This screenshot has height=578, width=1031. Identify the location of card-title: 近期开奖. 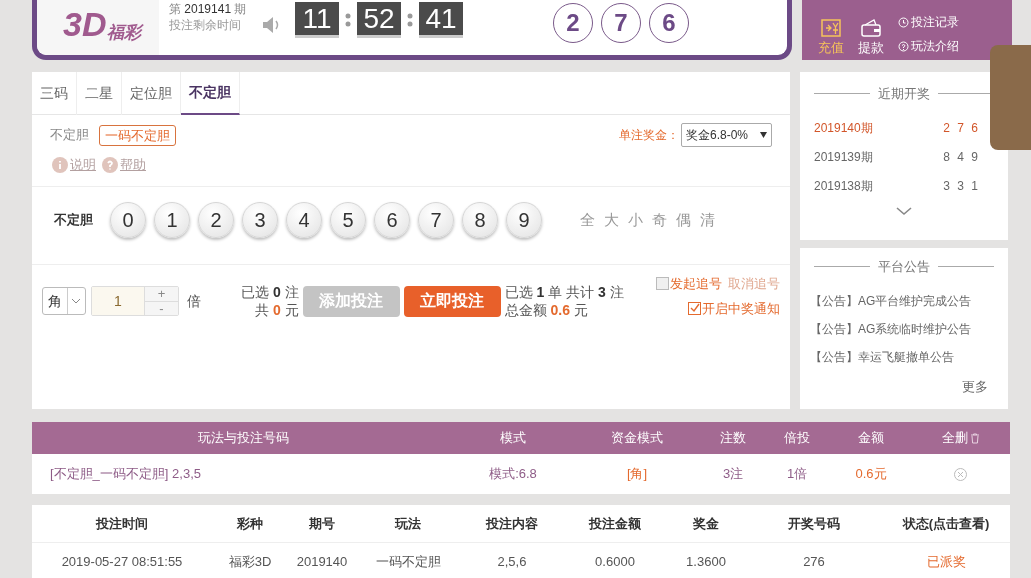
(904, 94).